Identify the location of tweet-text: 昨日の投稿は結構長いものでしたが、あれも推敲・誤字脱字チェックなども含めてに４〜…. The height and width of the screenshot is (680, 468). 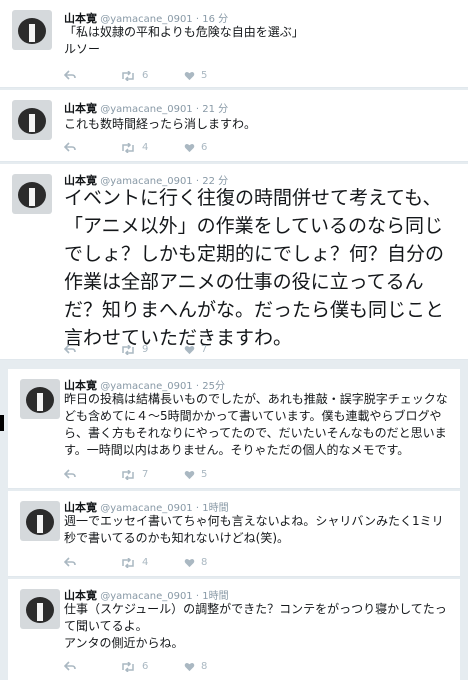
(256, 424).